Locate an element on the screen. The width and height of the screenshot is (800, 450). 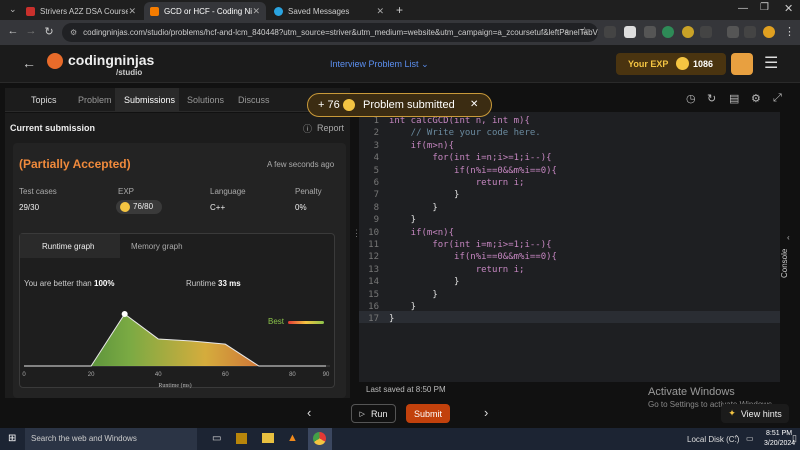
tab-topics: Topics is located at coordinates (44, 100).